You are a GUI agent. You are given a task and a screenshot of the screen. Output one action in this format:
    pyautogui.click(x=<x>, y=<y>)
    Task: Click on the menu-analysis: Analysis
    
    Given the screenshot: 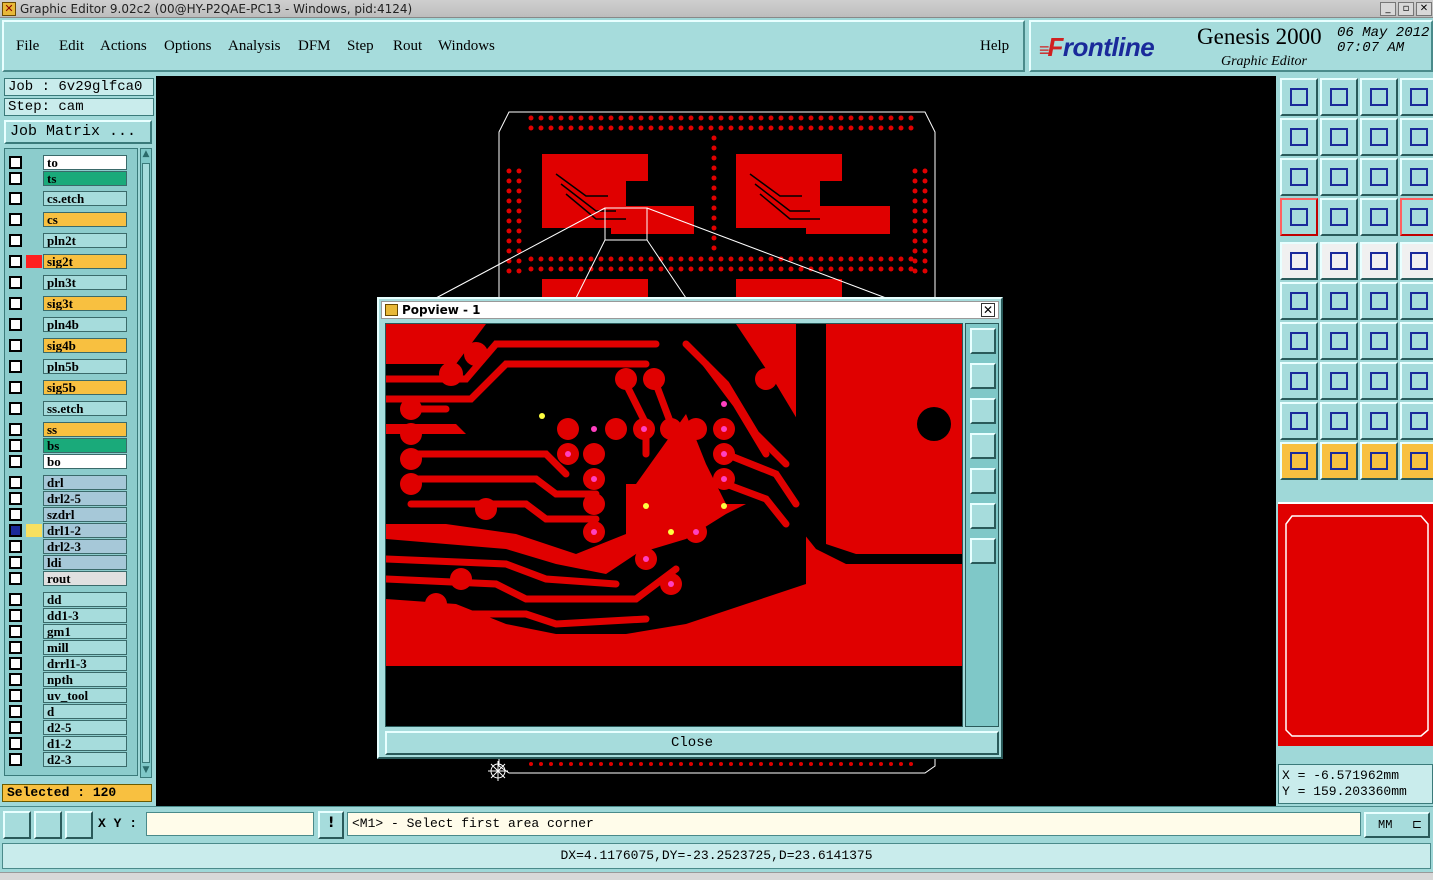 What is the action you would take?
    pyautogui.click(x=254, y=46)
    